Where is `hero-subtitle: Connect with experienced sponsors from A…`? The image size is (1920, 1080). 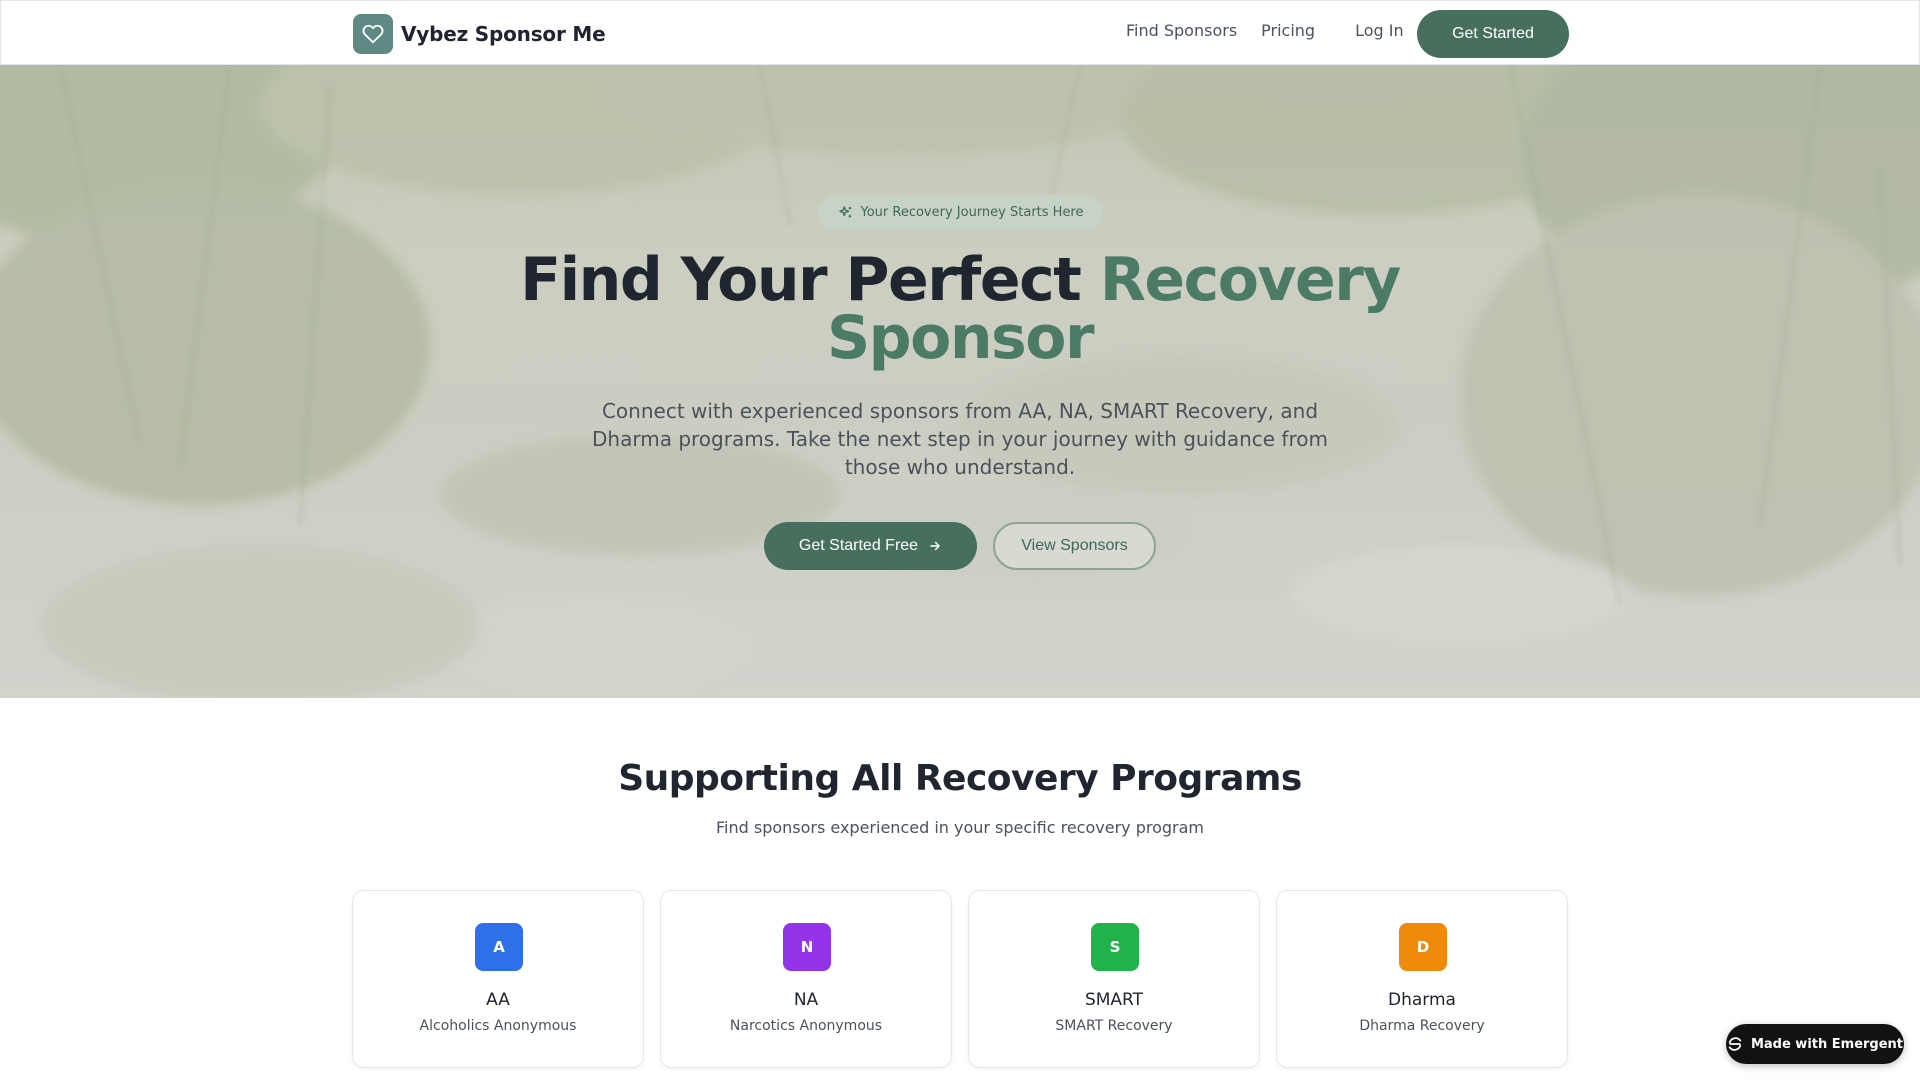
hero-subtitle: Connect with experienced sponsors from A… is located at coordinates (960, 439).